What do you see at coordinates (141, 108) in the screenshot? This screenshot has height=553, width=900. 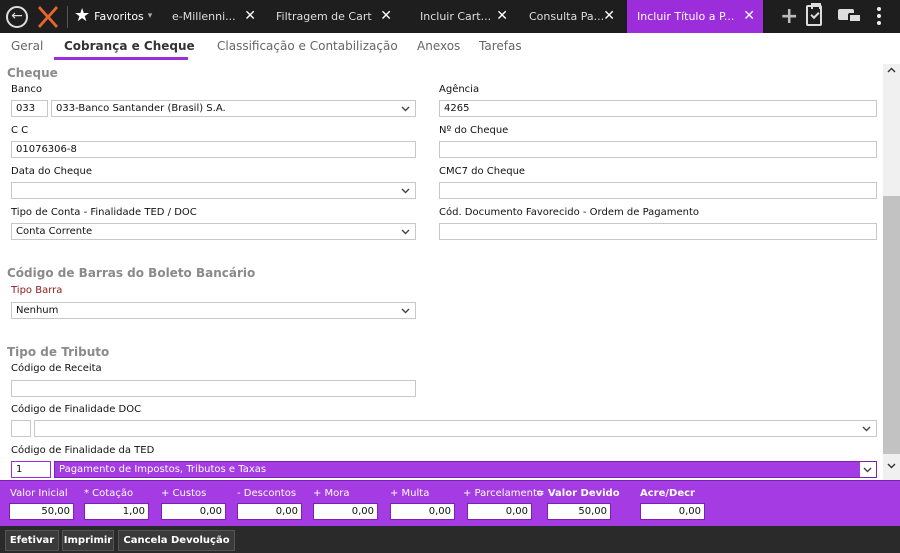 I see `banco-select-value: 033-Banco Santander (Brasil) S.A.` at bounding box center [141, 108].